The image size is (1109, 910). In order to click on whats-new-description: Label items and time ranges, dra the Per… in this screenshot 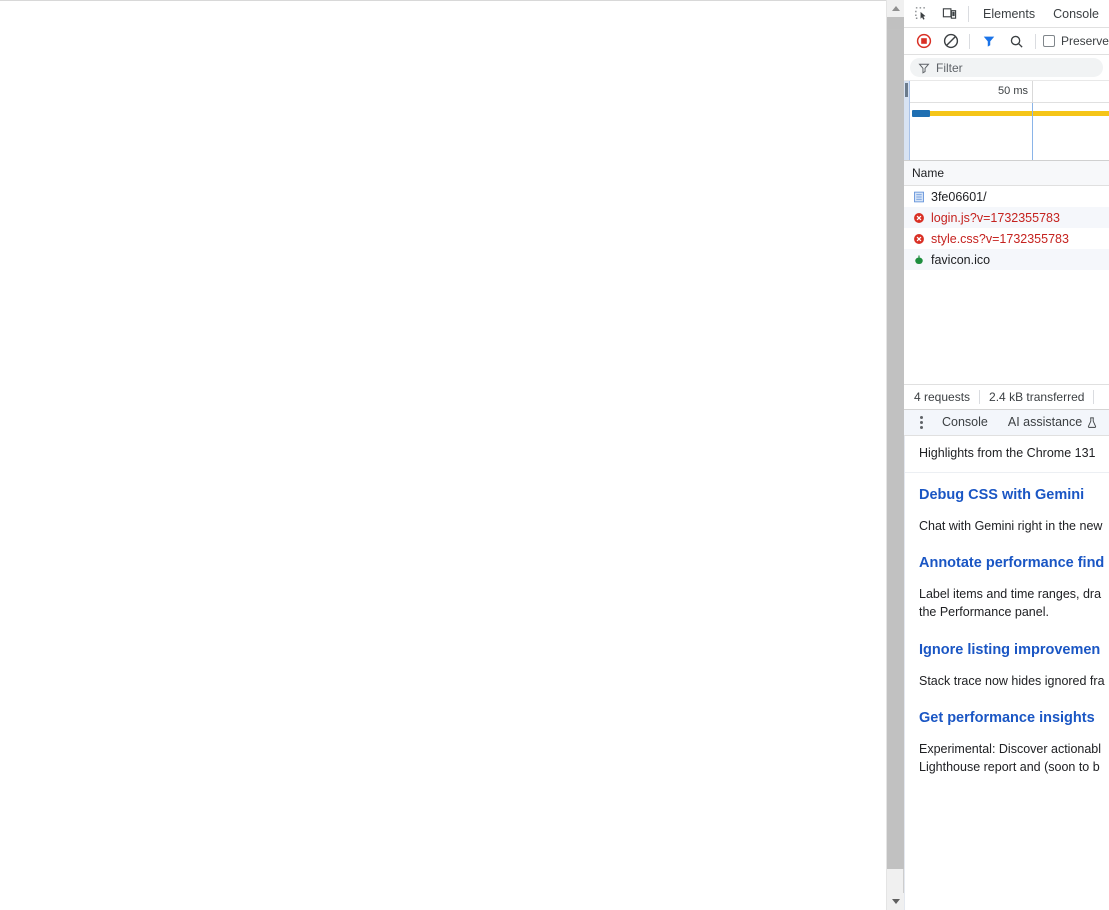, I will do `click(1010, 603)`.